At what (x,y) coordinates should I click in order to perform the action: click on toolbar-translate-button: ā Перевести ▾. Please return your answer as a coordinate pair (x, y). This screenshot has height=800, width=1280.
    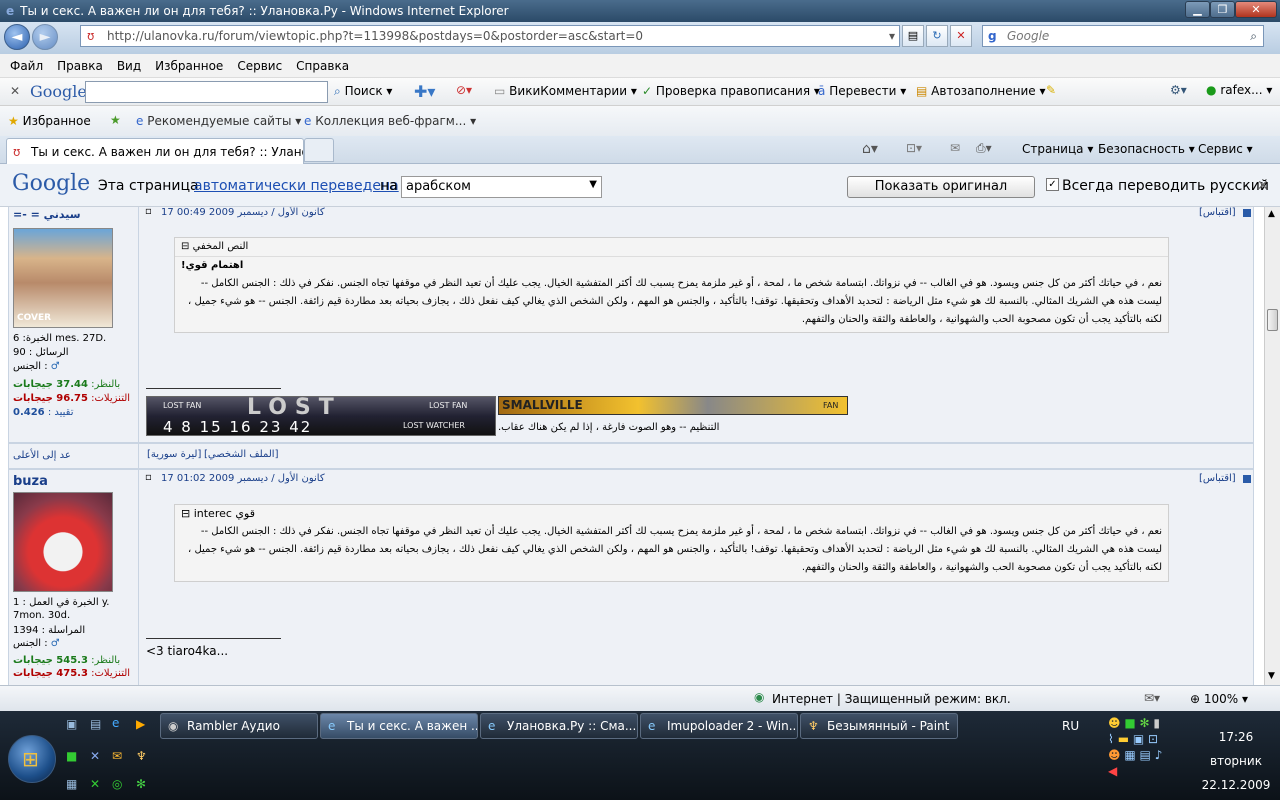
    Looking at the image, I should click on (862, 91).